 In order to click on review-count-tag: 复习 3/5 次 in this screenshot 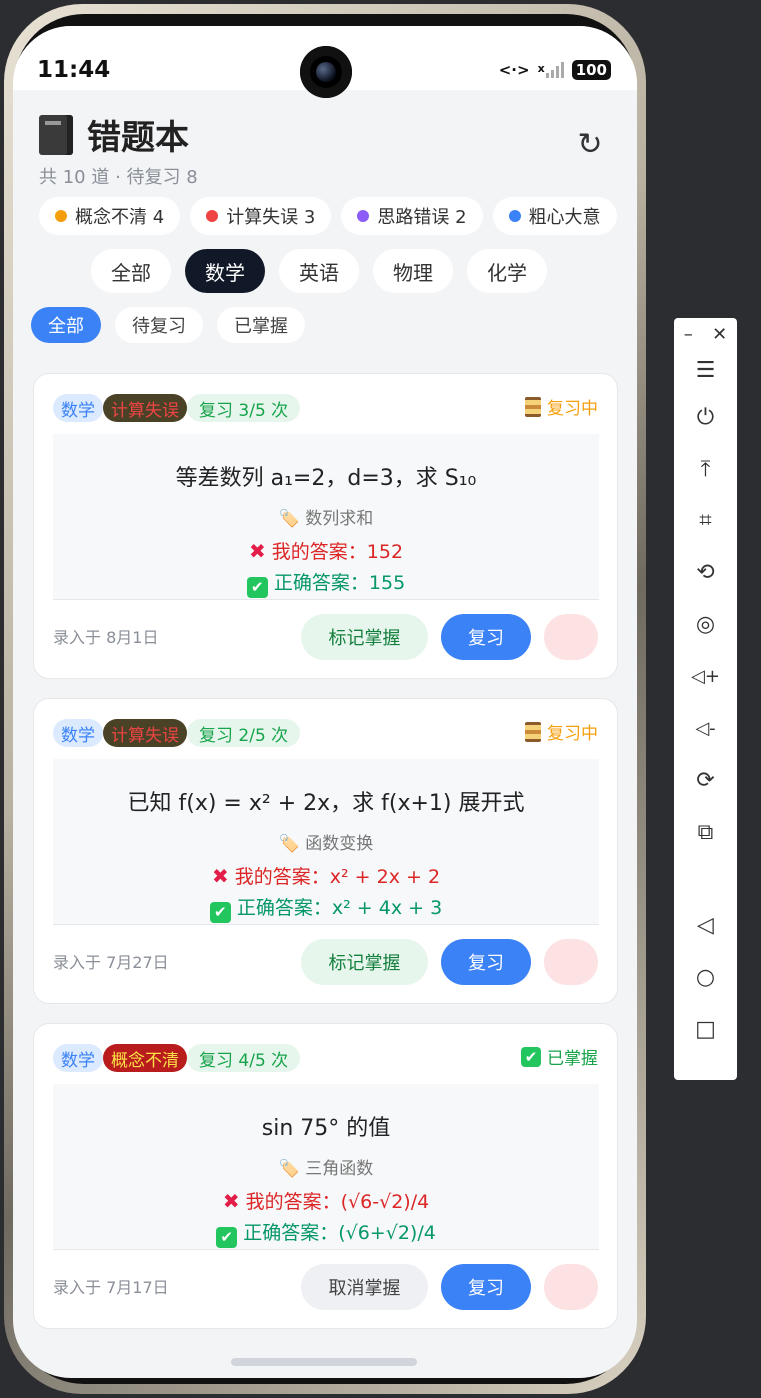, I will do `click(244, 408)`.